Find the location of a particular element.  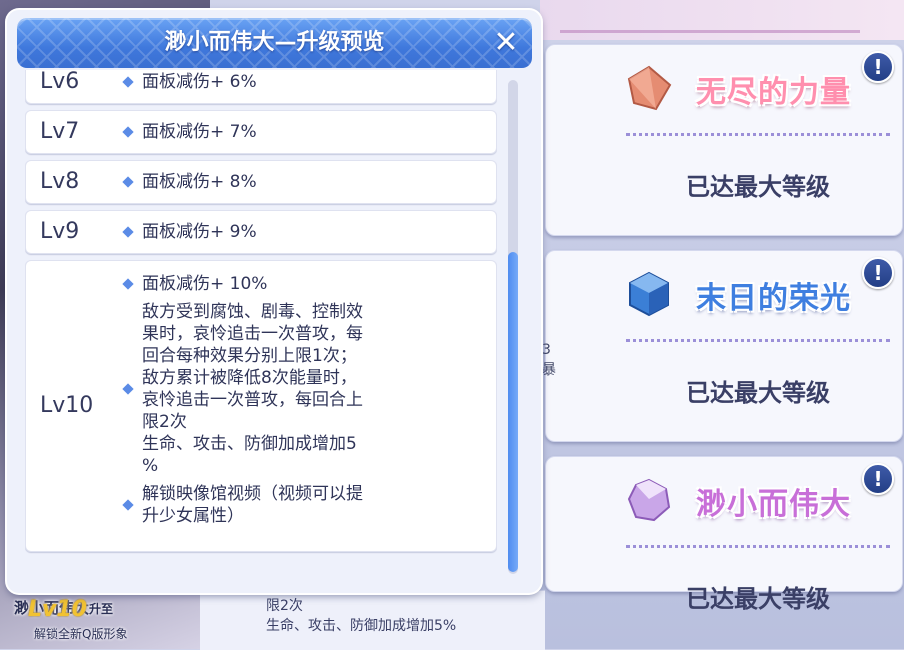

background-effect-strip: 限2次 生命、攻击、防御加成增加5% is located at coordinates (372, 620).